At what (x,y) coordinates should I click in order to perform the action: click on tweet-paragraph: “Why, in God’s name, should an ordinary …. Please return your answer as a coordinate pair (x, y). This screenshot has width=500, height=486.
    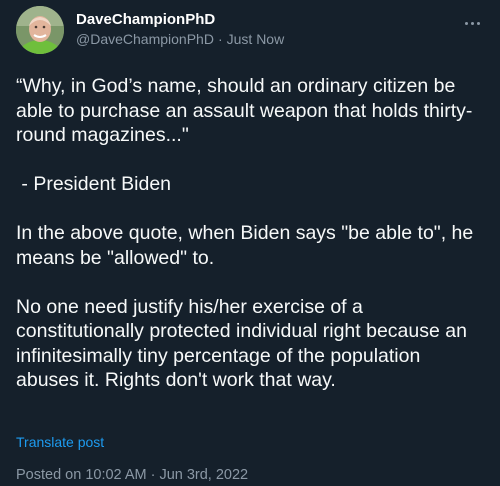
    Looking at the image, I should click on (244, 110).